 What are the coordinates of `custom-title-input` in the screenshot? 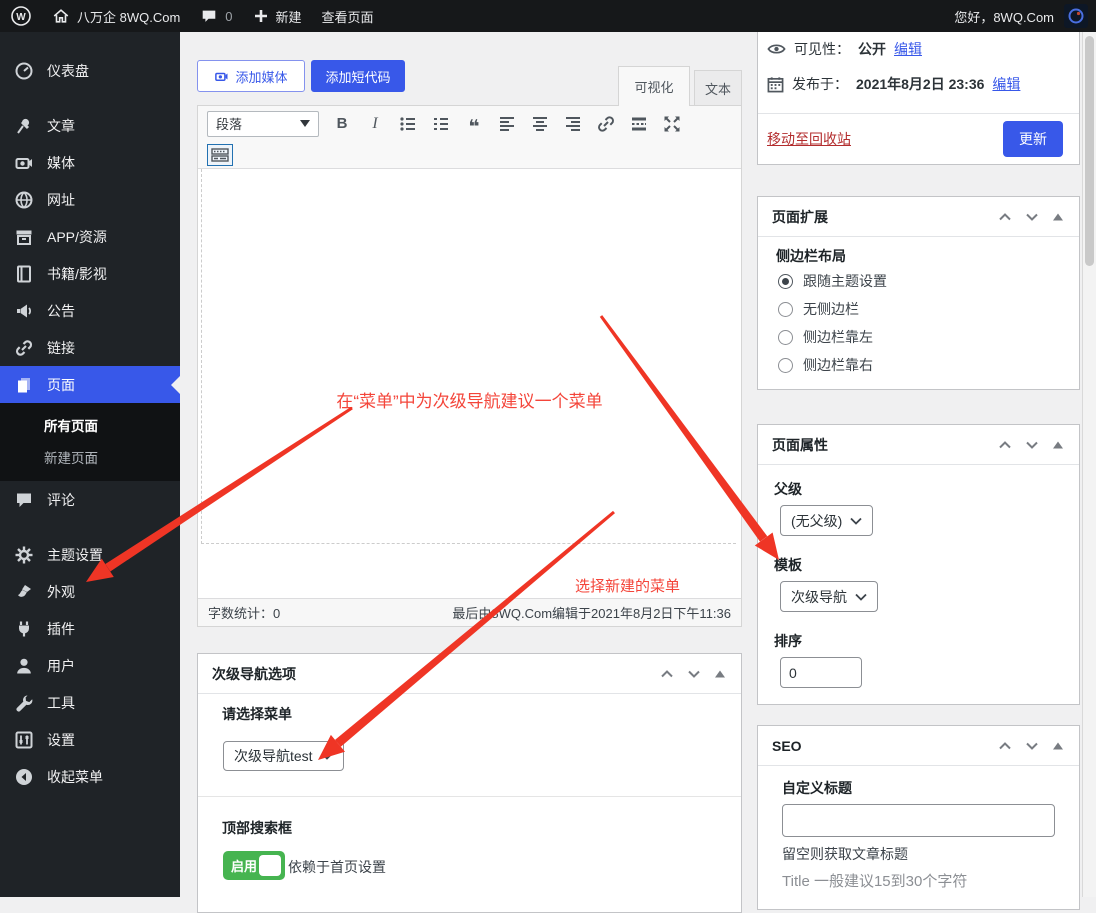 It's located at (918, 820).